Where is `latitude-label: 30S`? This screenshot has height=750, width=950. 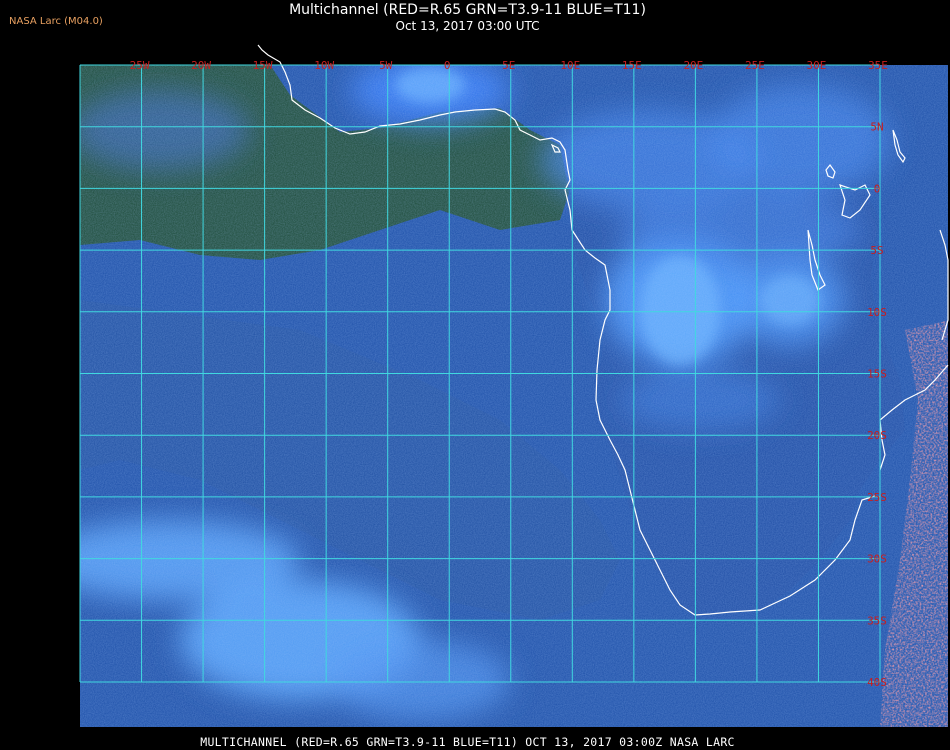 latitude-label: 30S is located at coordinates (877, 559).